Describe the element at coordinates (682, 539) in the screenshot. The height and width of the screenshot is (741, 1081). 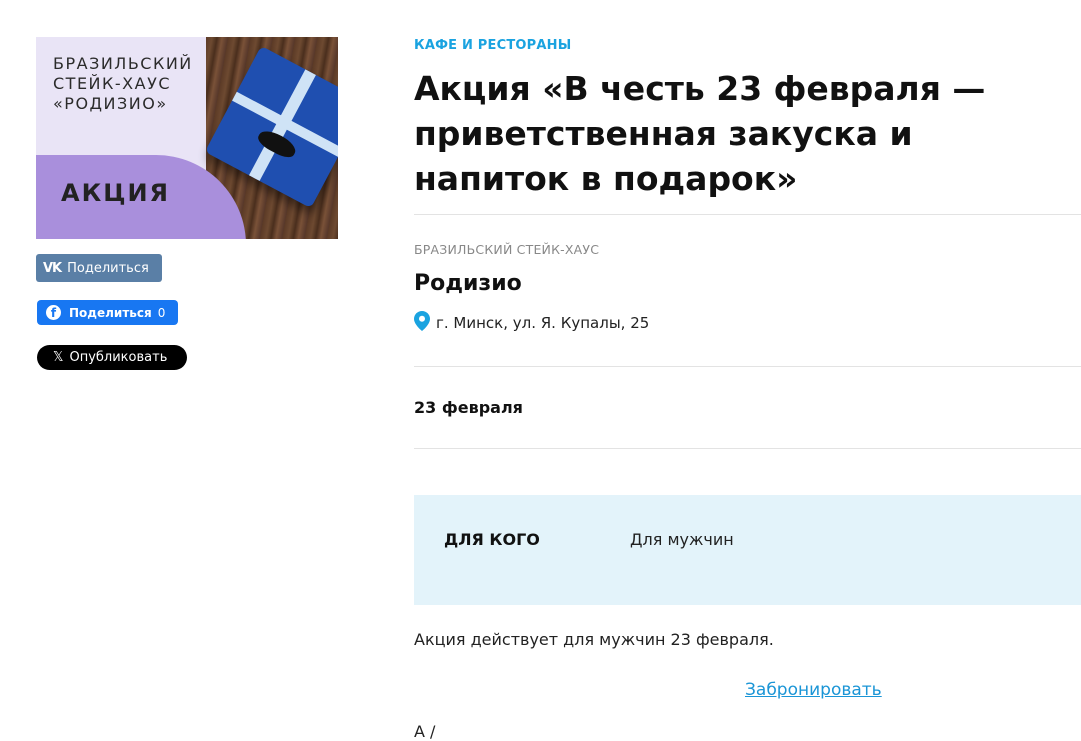
I see `audience-value: Для мужчин` at that location.